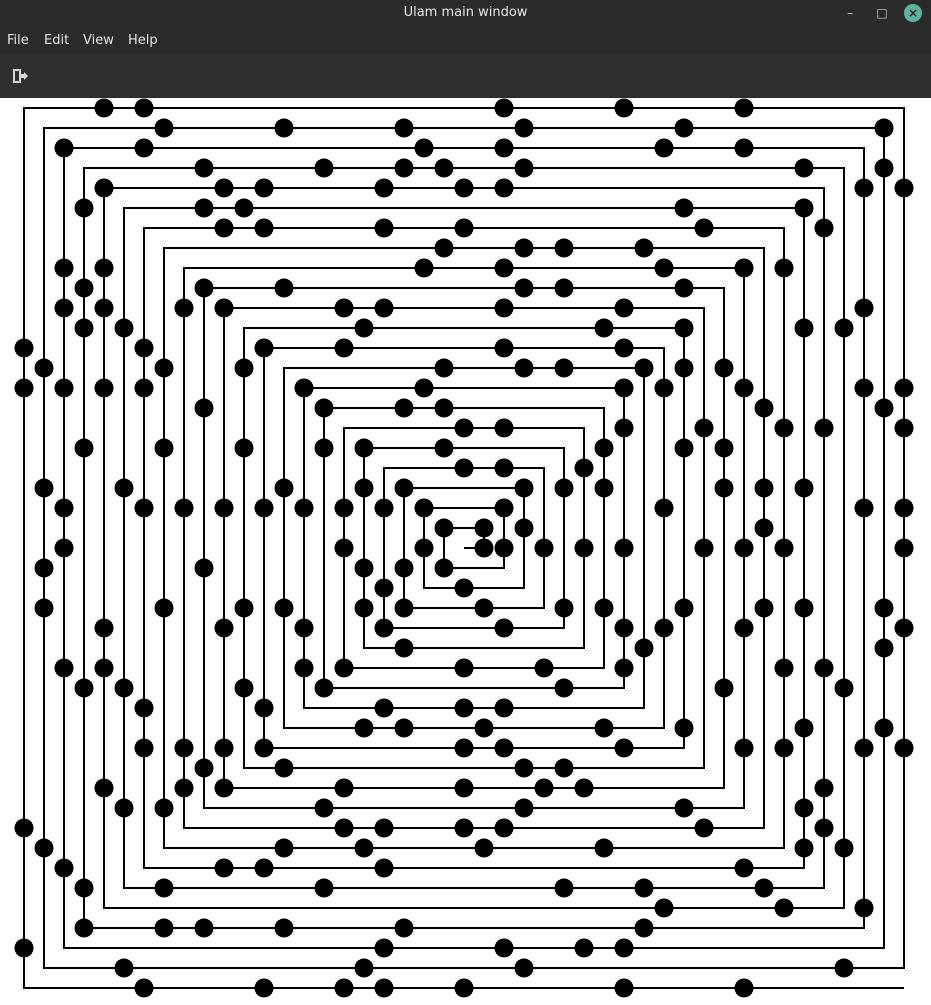 This screenshot has width=931, height=1005. What do you see at coordinates (18, 41) in the screenshot?
I see `menu-file: File` at bounding box center [18, 41].